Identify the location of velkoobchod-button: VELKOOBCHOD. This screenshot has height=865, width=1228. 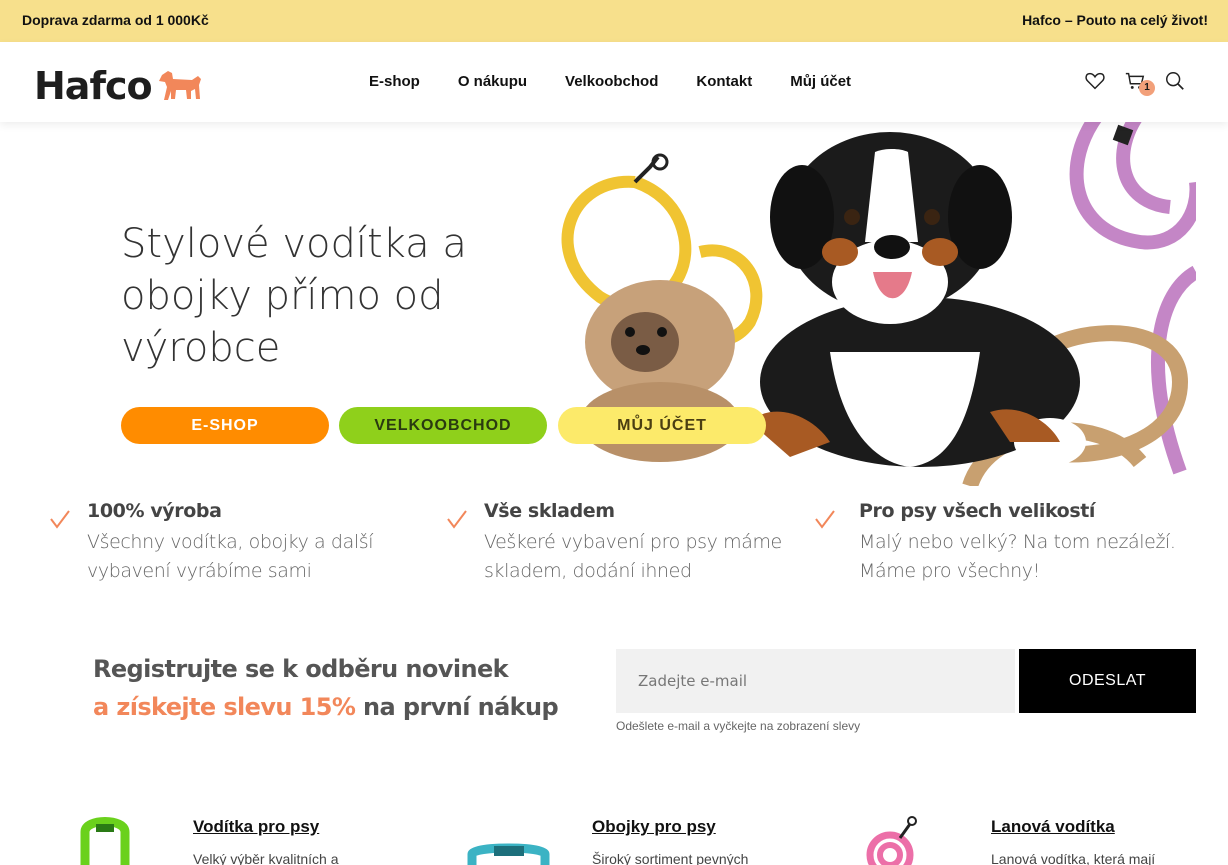
(443, 425).